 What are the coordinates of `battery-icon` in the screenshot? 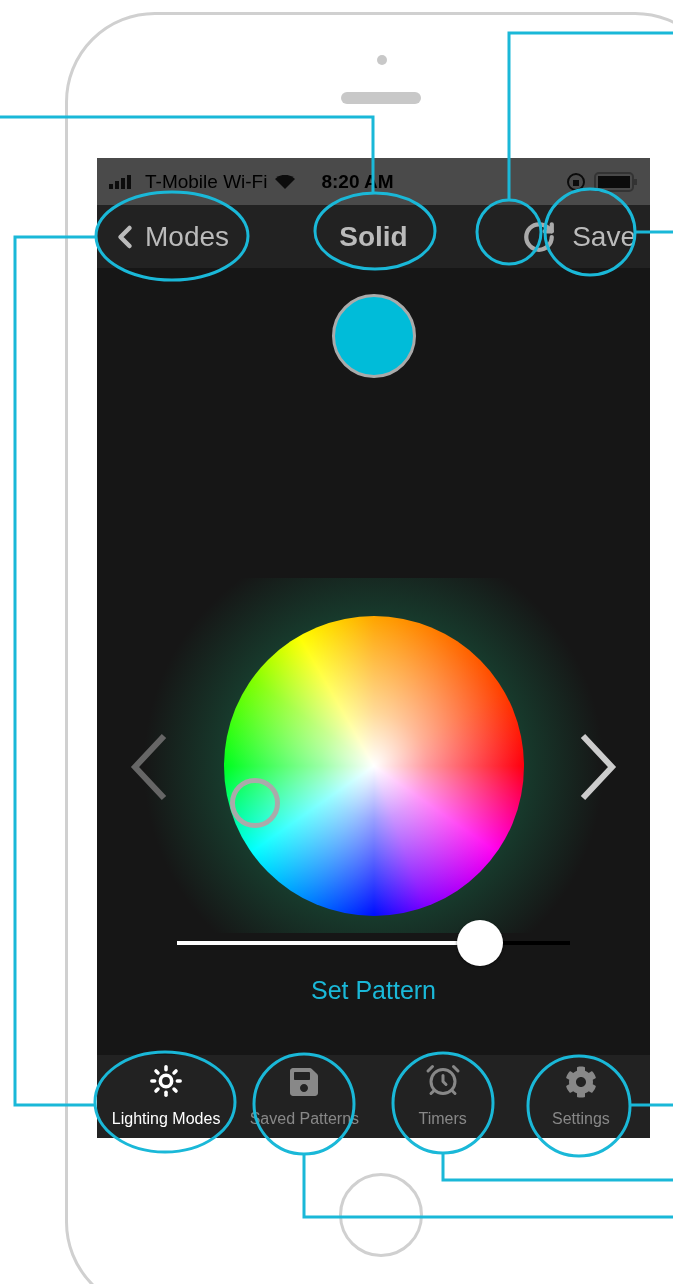 It's located at (616, 181).